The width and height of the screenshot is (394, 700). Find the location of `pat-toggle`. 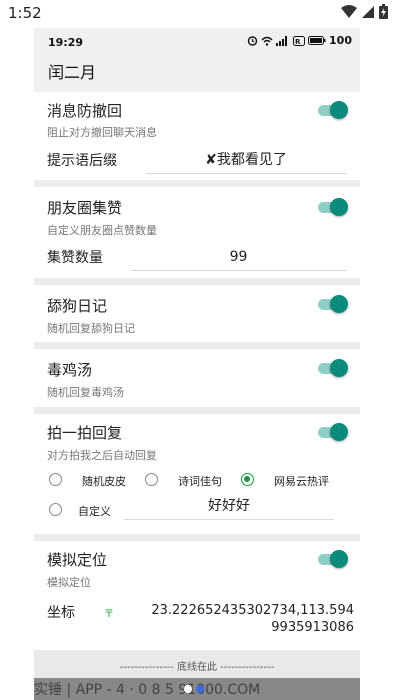

pat-toggle is located at coordinates (333, 432).